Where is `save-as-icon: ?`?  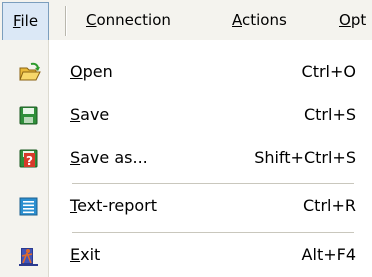 save-as-icon: ? is located at coordinates (29, 158).